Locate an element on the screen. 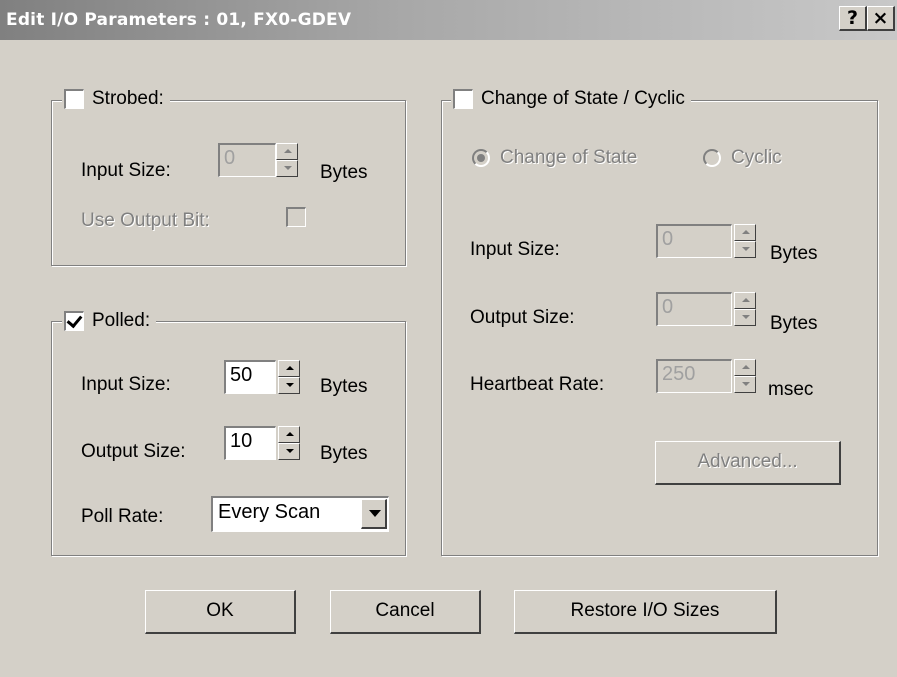  polled-output-size-spinner is located at coordinates (289, 443).